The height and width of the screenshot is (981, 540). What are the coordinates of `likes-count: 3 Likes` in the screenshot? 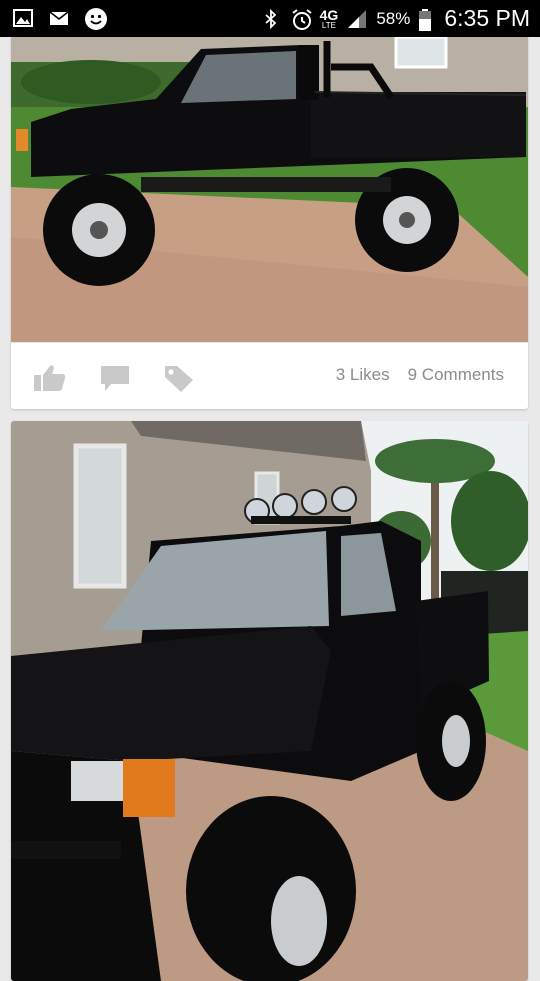 It's located at (363, 375).